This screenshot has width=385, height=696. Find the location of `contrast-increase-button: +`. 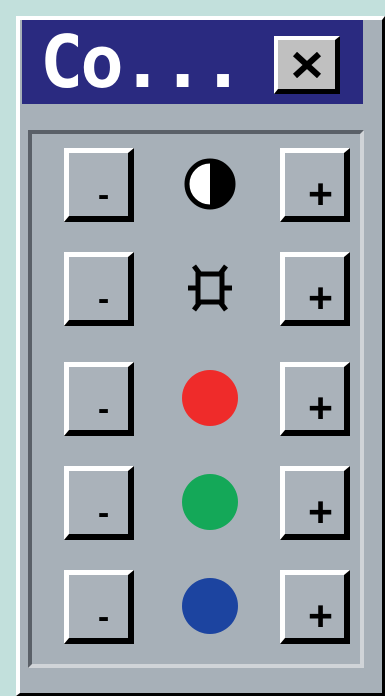

contrast-increase-button: + is located at coordinates (315, 185).